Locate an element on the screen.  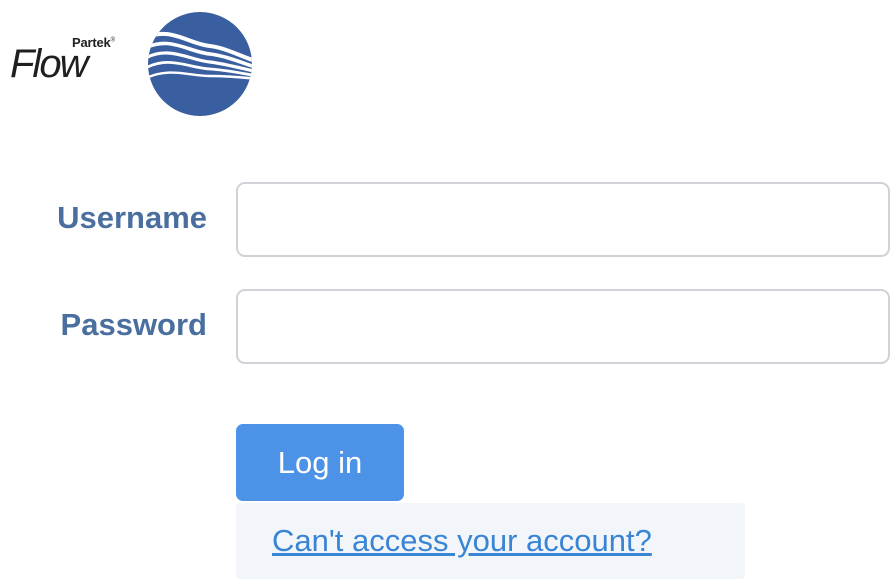
wave-globe-icon is located at coordinates (200, 64).